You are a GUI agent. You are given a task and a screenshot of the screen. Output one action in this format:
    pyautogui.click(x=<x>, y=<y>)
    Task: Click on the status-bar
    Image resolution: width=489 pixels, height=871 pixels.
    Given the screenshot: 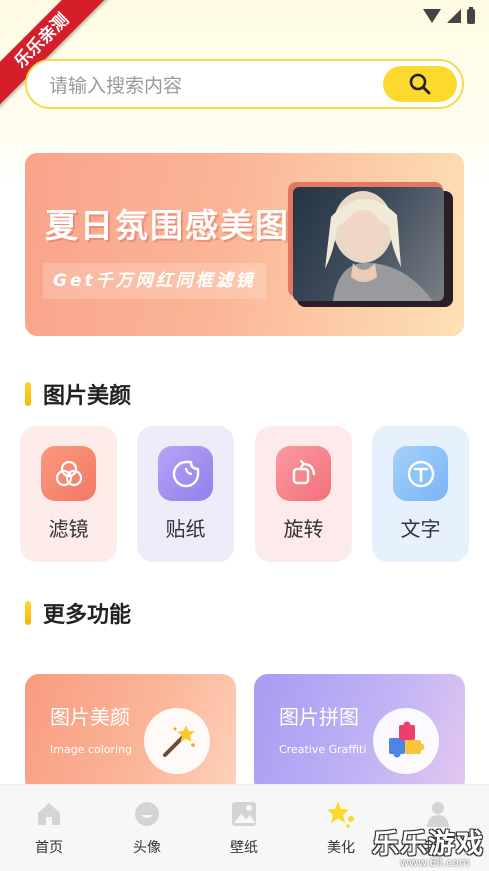 What is the action you would take?
    pyautogui.click(x=449, y=16)
    